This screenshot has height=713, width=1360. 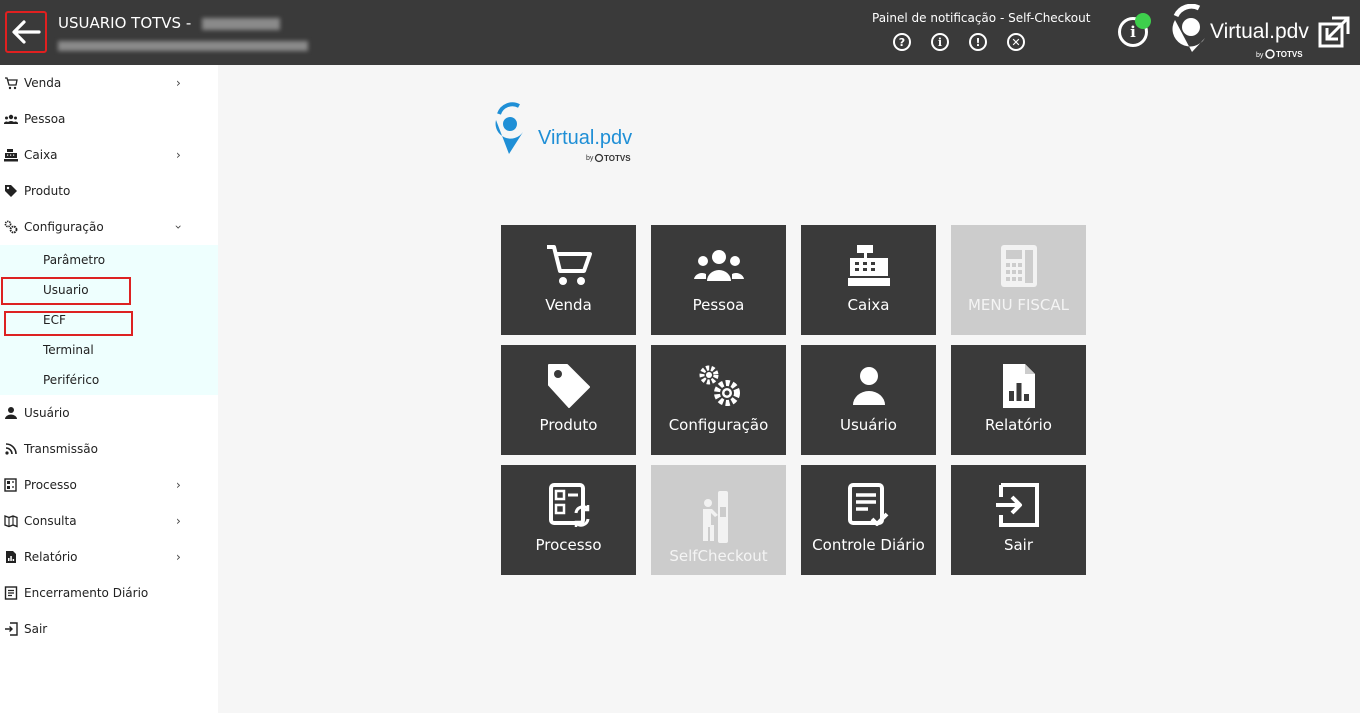 I want to click on tile-label: Usuário, so click(x=868, y=425).